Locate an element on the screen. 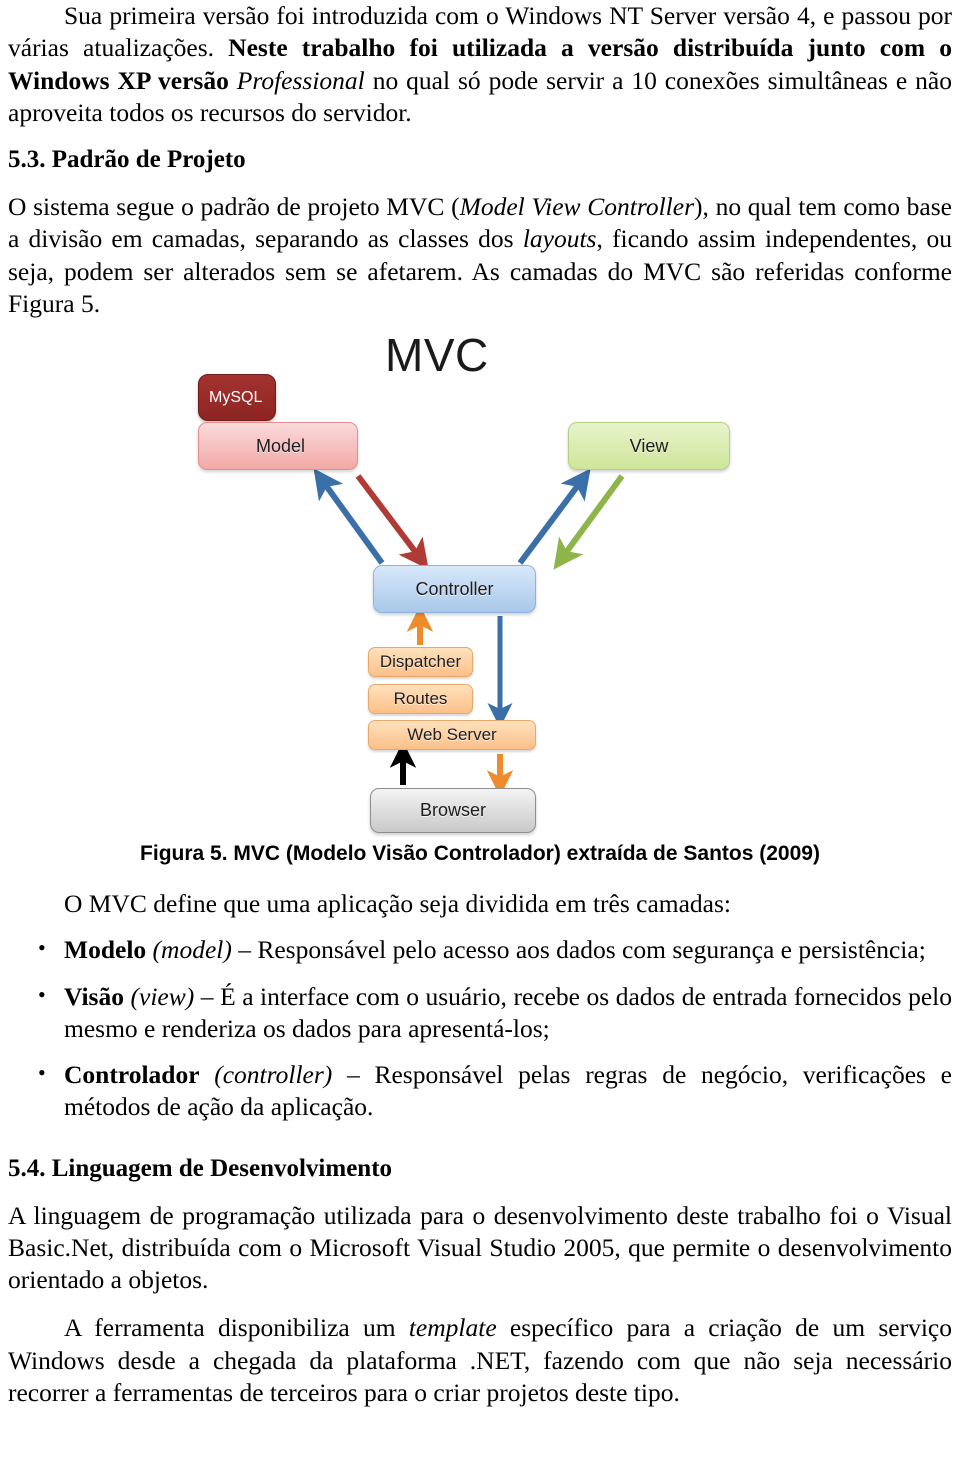 The image size is (960, 1466). paragraph-mvc-italic1: Model View Controller is located at coordinates (576, 206).